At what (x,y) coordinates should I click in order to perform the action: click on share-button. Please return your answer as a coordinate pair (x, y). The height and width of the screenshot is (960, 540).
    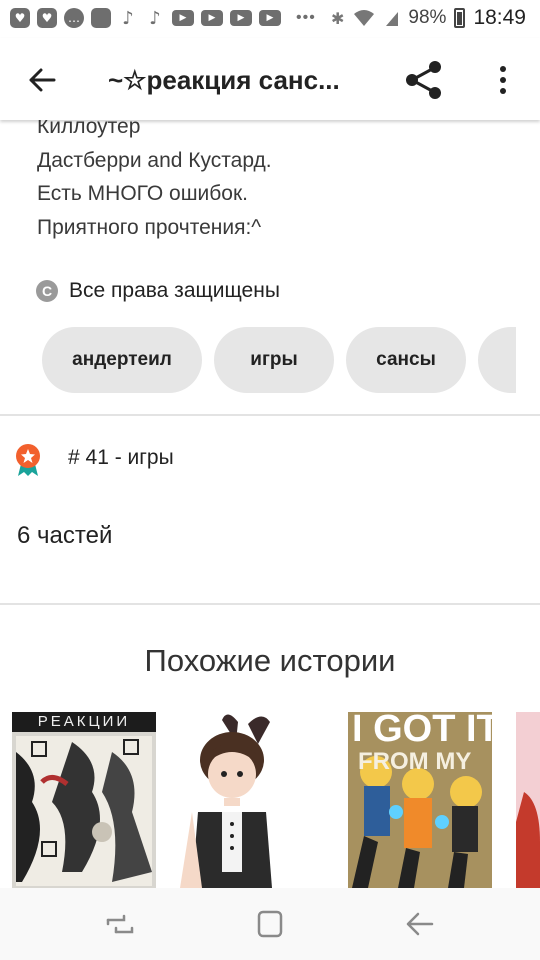
    Looking at the image, I should click on (424, 80).